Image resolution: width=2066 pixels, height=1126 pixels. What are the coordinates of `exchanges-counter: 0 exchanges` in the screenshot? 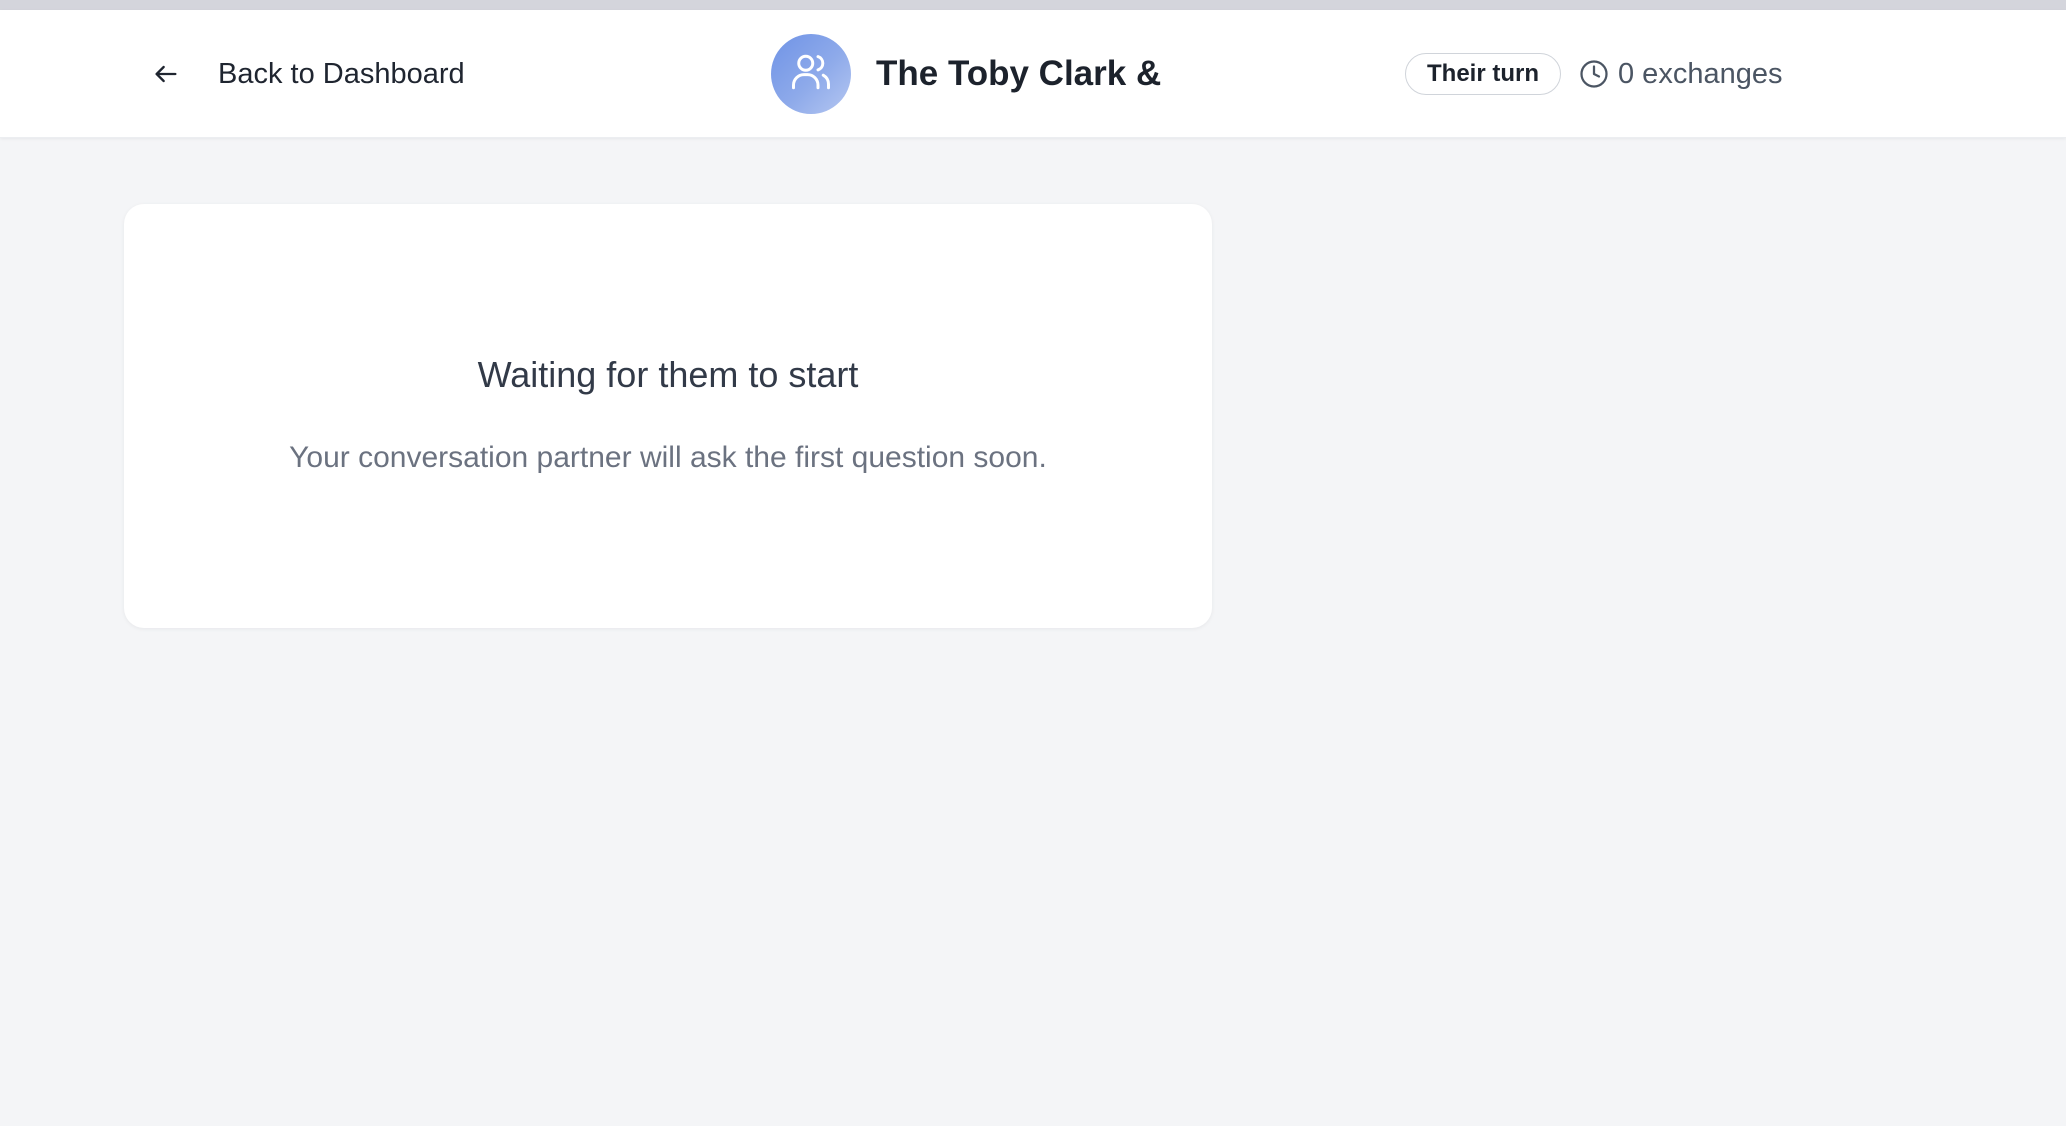 It's located at (1680, 74).